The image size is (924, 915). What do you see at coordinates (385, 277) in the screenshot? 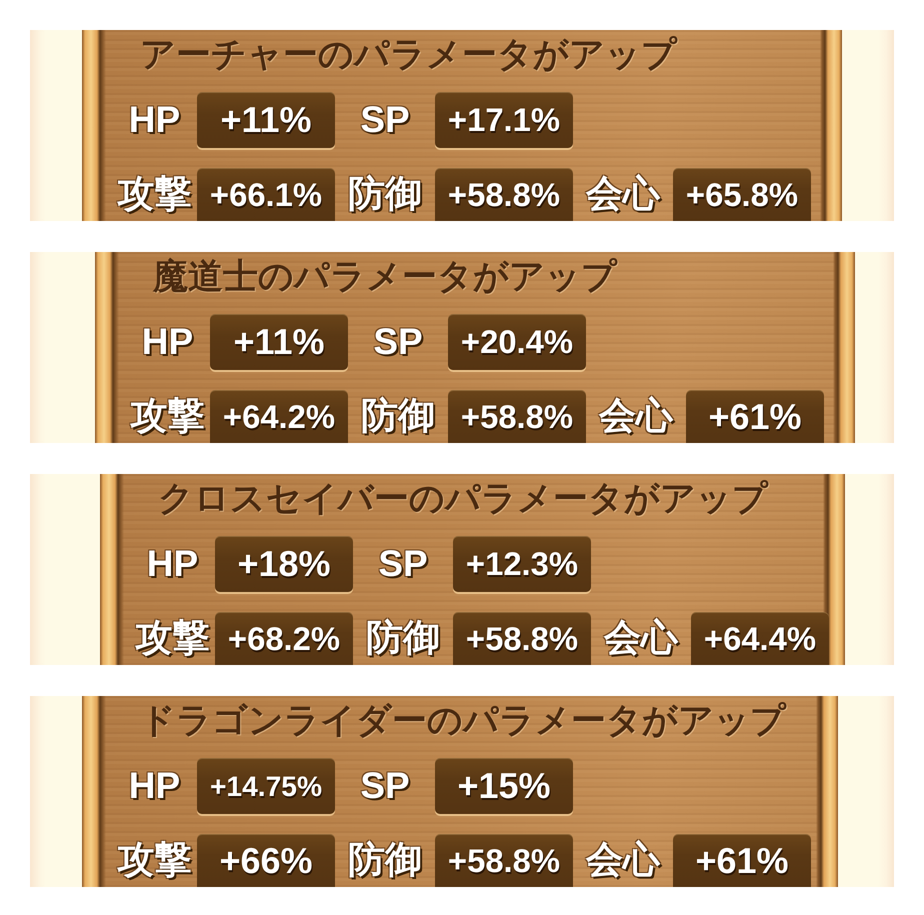
I see `panel-title: 魔道士のパラメータがアップ` at bounding box center [385, 277].